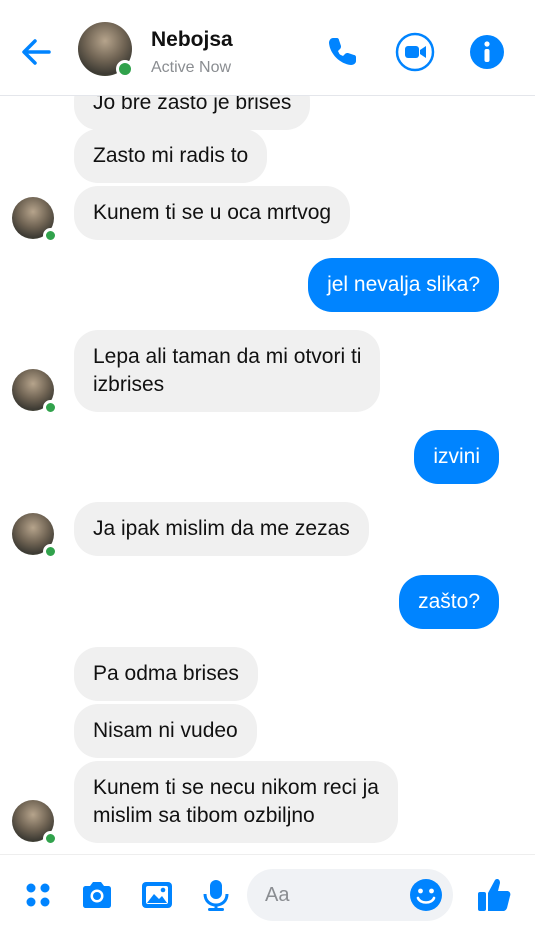  What do you see at coordinates (494, 895) in the screenshot?
I see `thumbs-up-icon` at bounding box center [494, 895].